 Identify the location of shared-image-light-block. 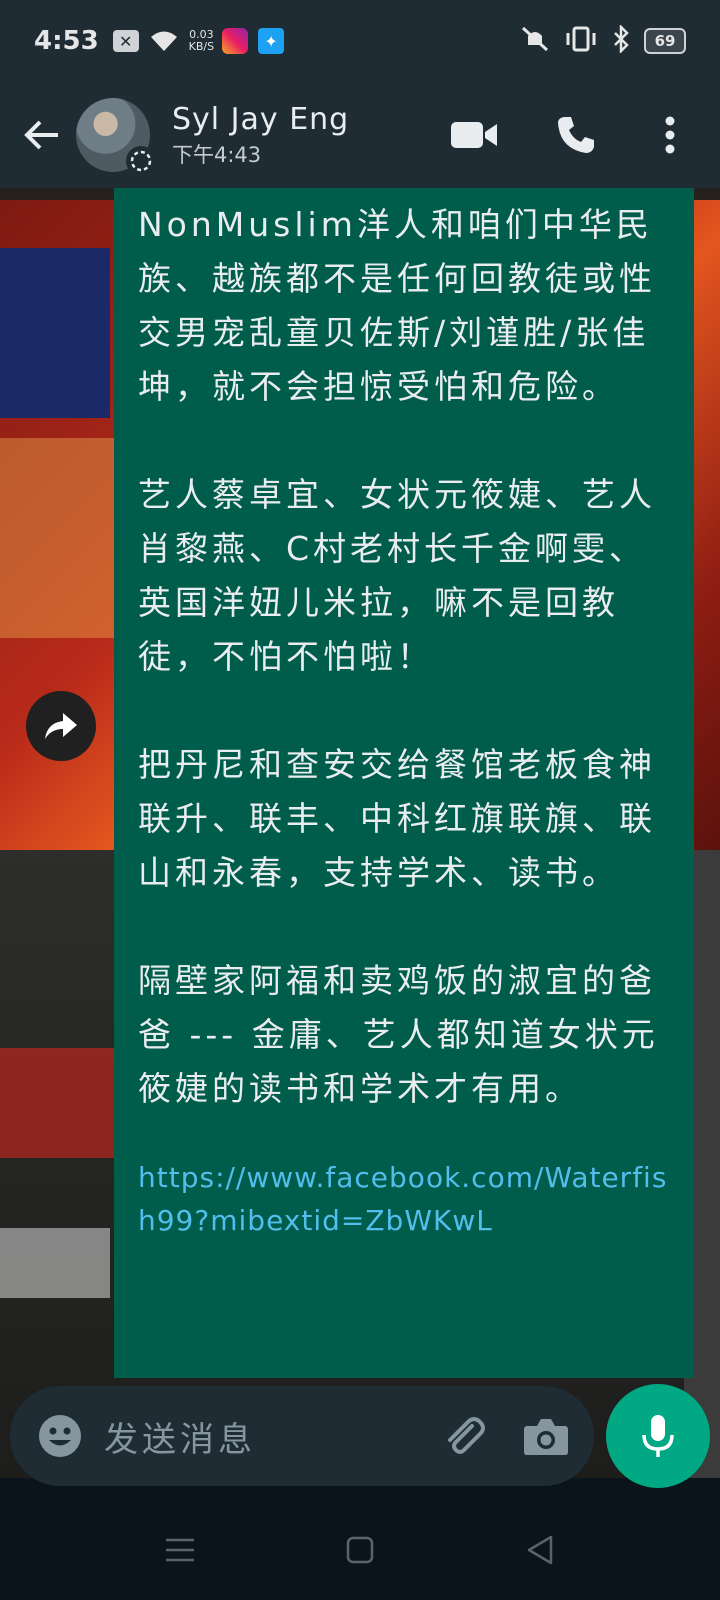
(55, 1263).